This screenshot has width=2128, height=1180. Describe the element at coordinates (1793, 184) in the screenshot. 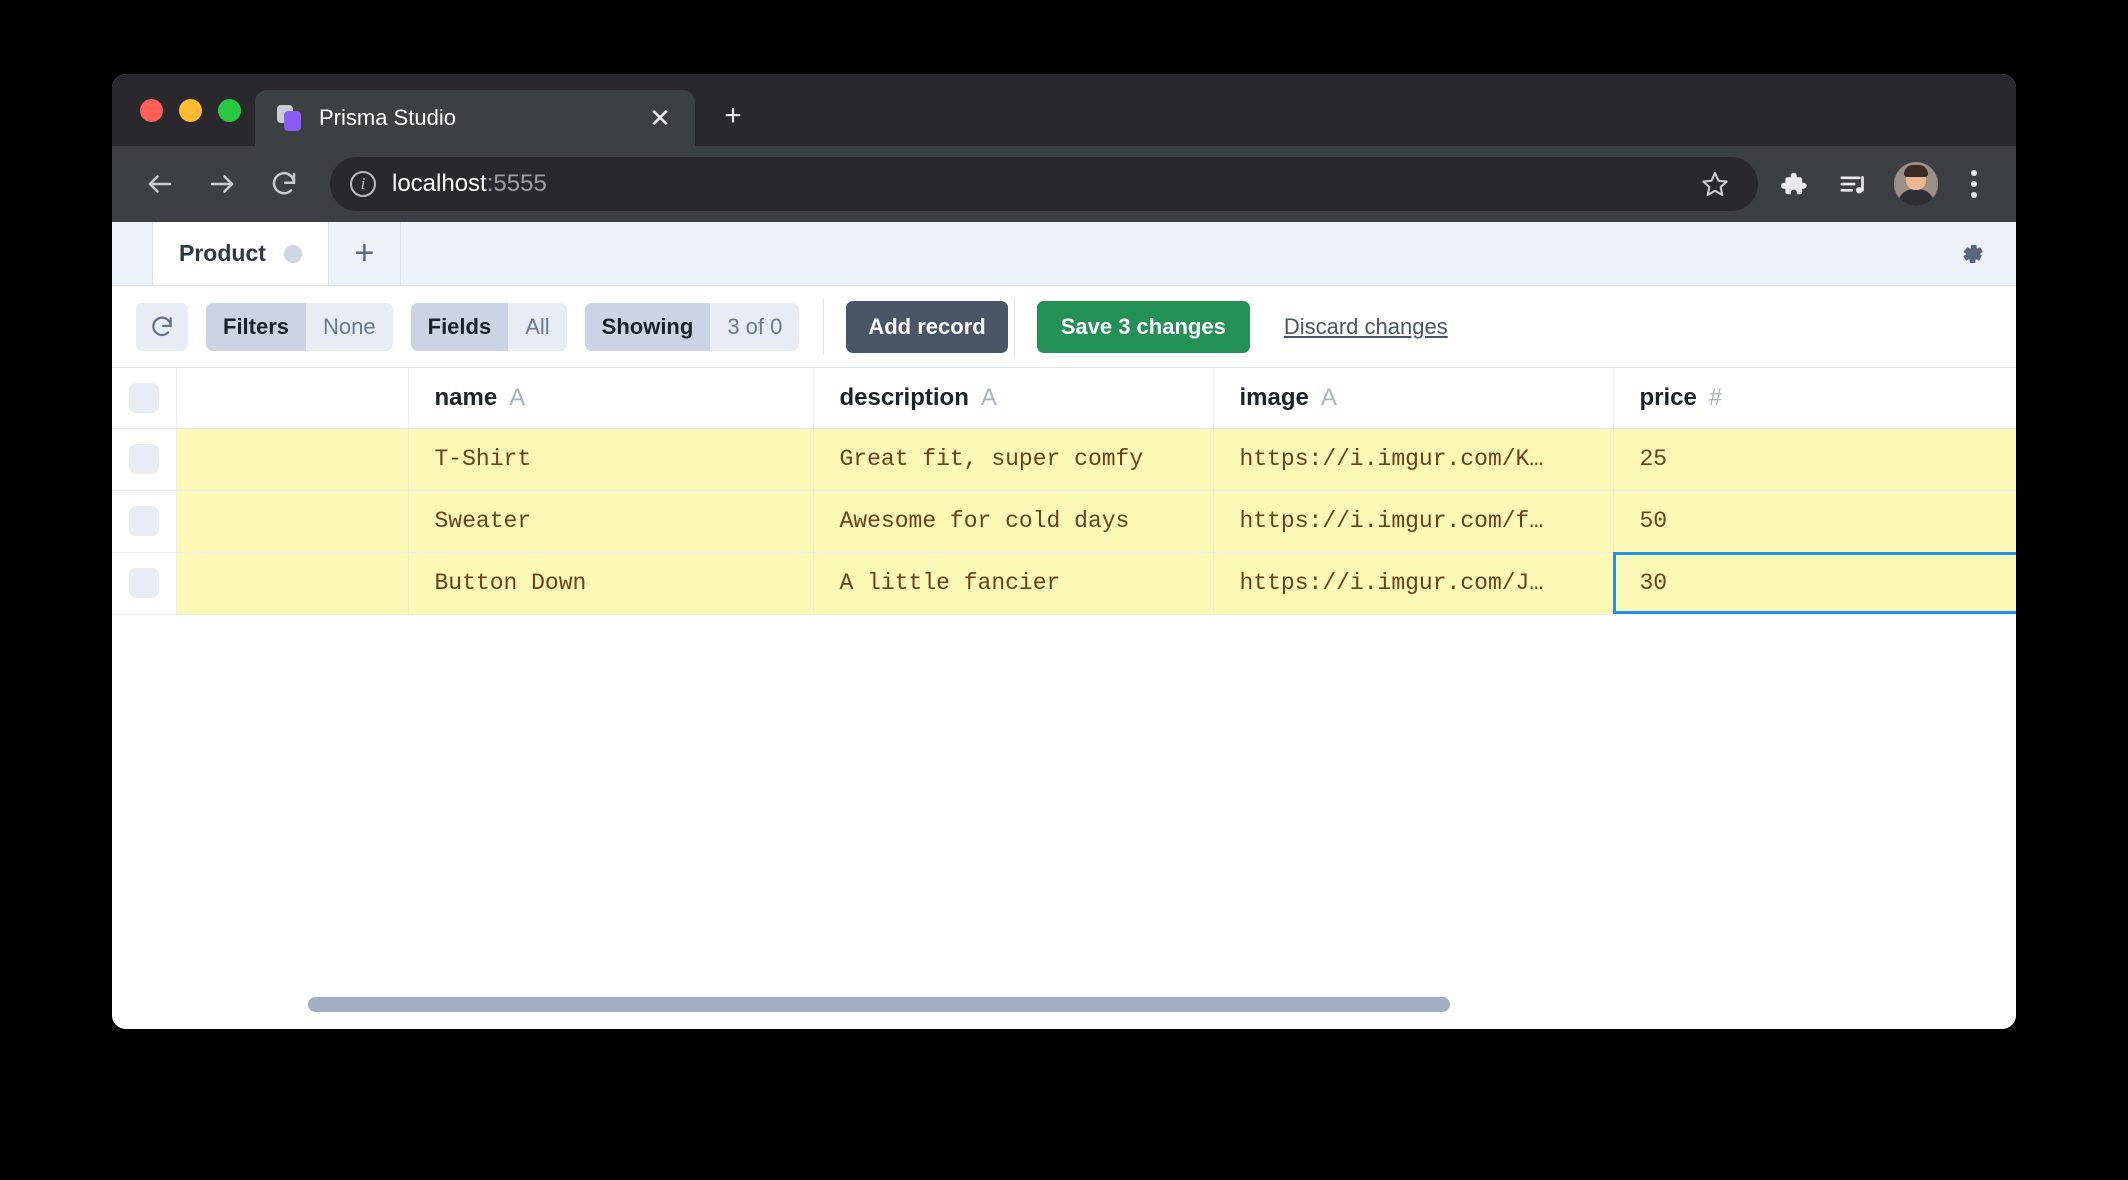

I see `extensions-puzzle-icon` at that location.